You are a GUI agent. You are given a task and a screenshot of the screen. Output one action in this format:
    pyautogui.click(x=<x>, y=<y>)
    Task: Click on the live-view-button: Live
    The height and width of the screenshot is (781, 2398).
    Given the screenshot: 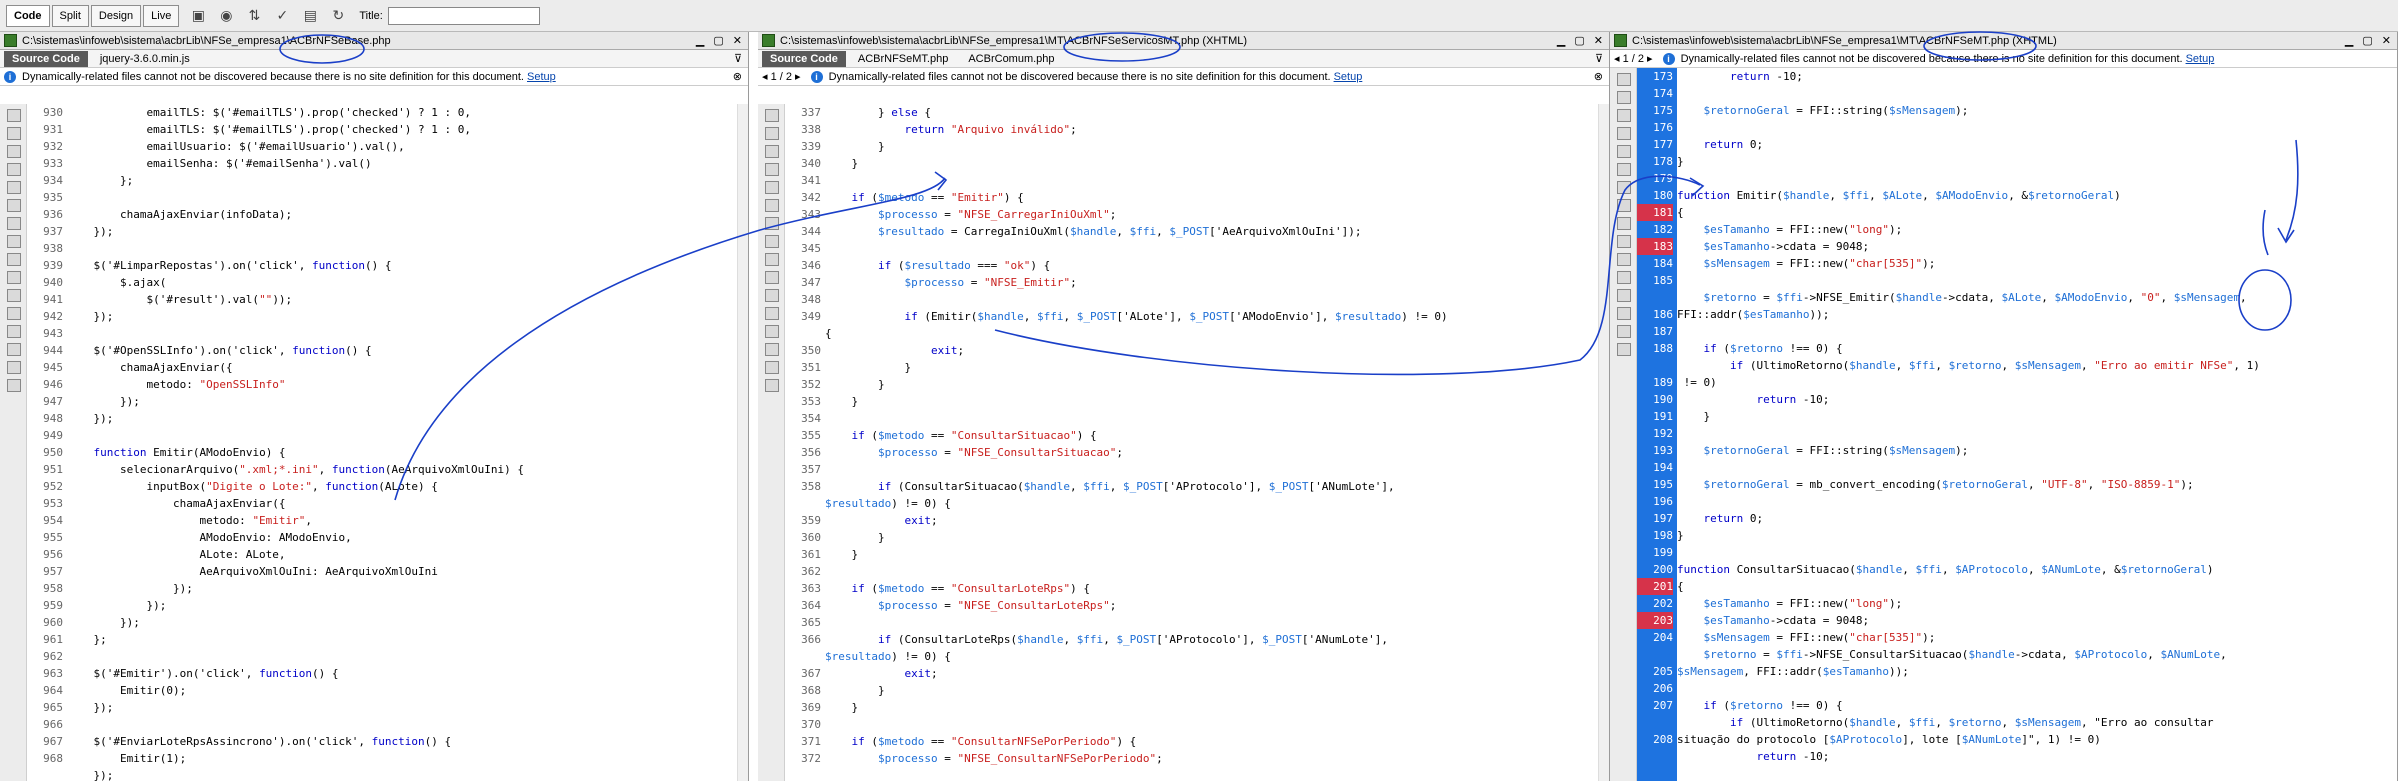 What is the action you would take?
    pyautogui.click(x=161, y=15)
    